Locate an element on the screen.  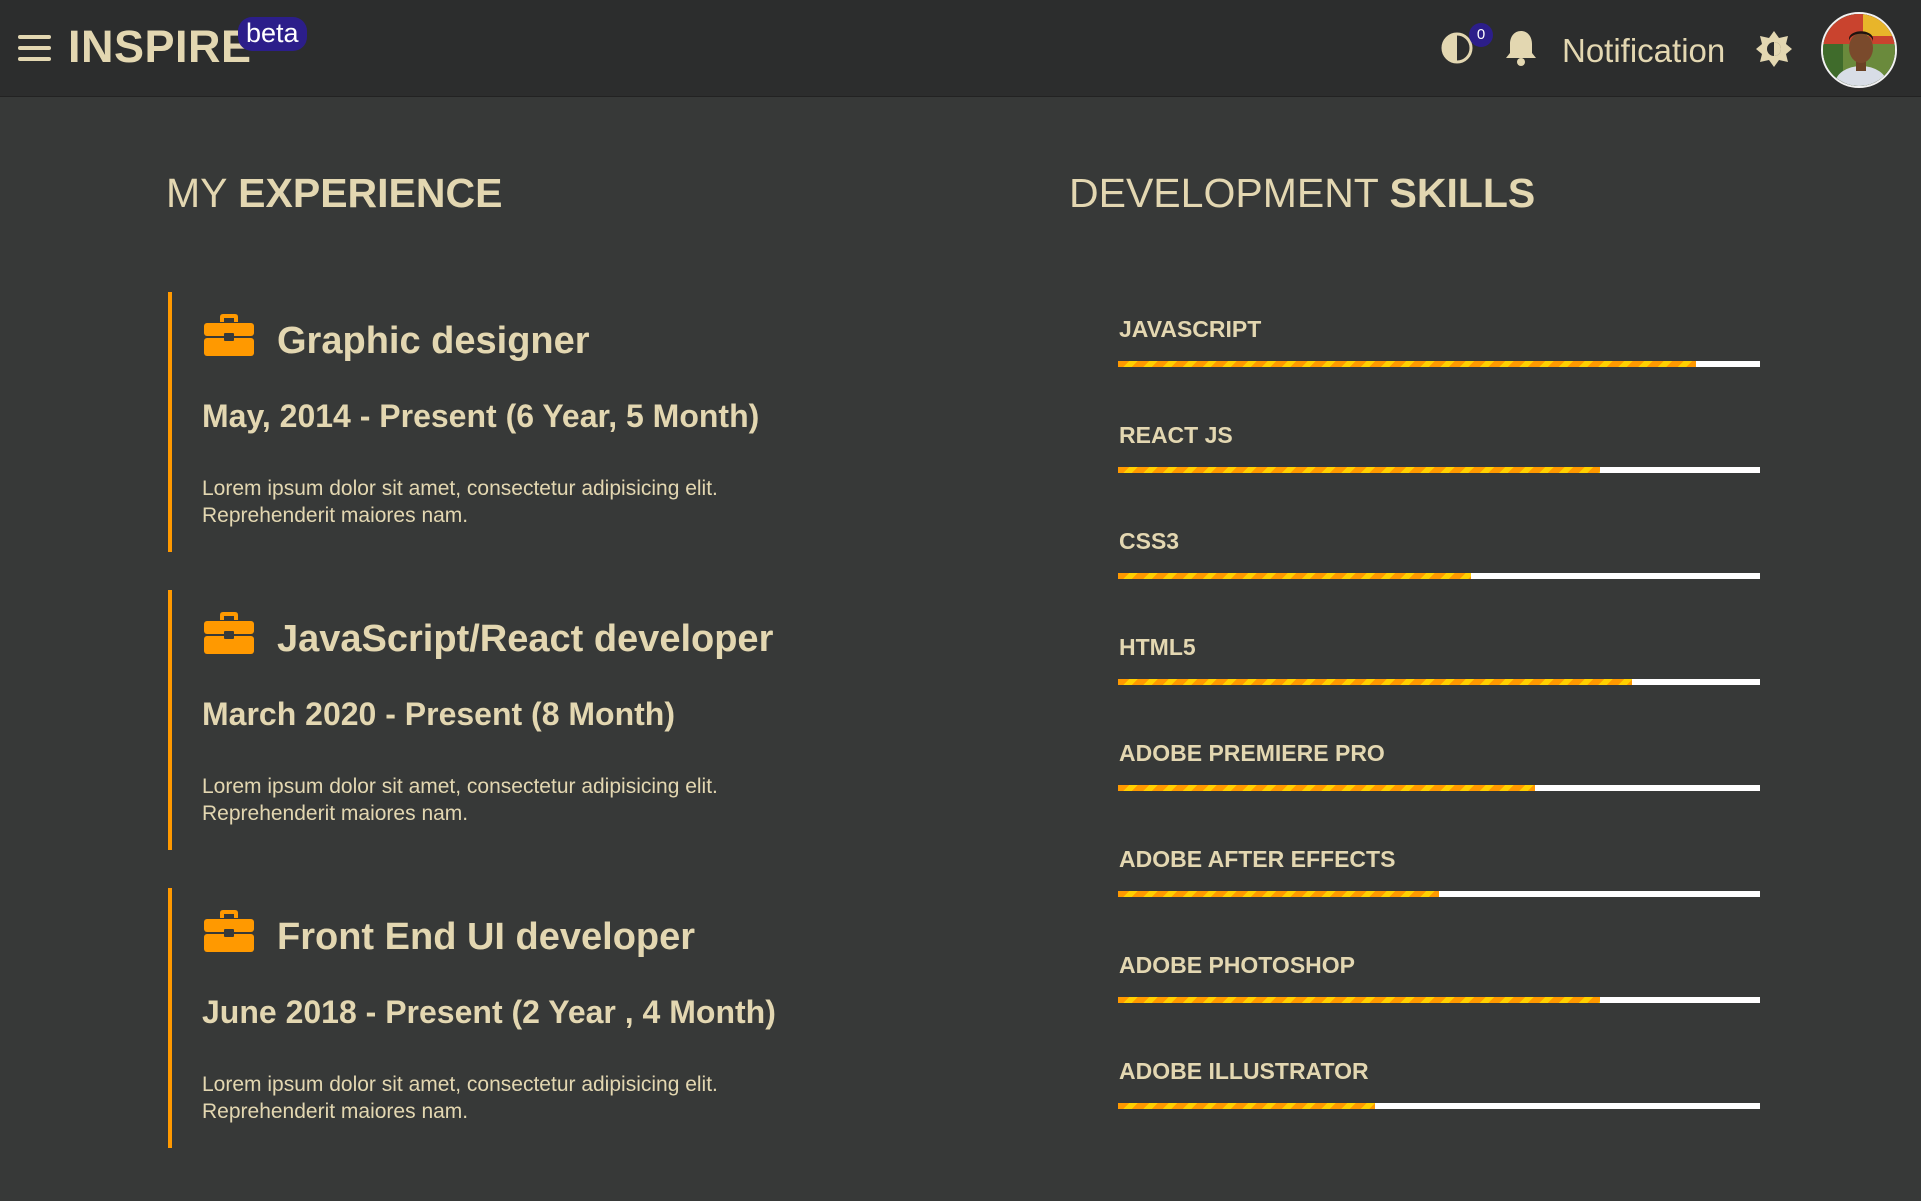
experience-heading: MY EXPERIENCE is located at coordinates (334, 193).